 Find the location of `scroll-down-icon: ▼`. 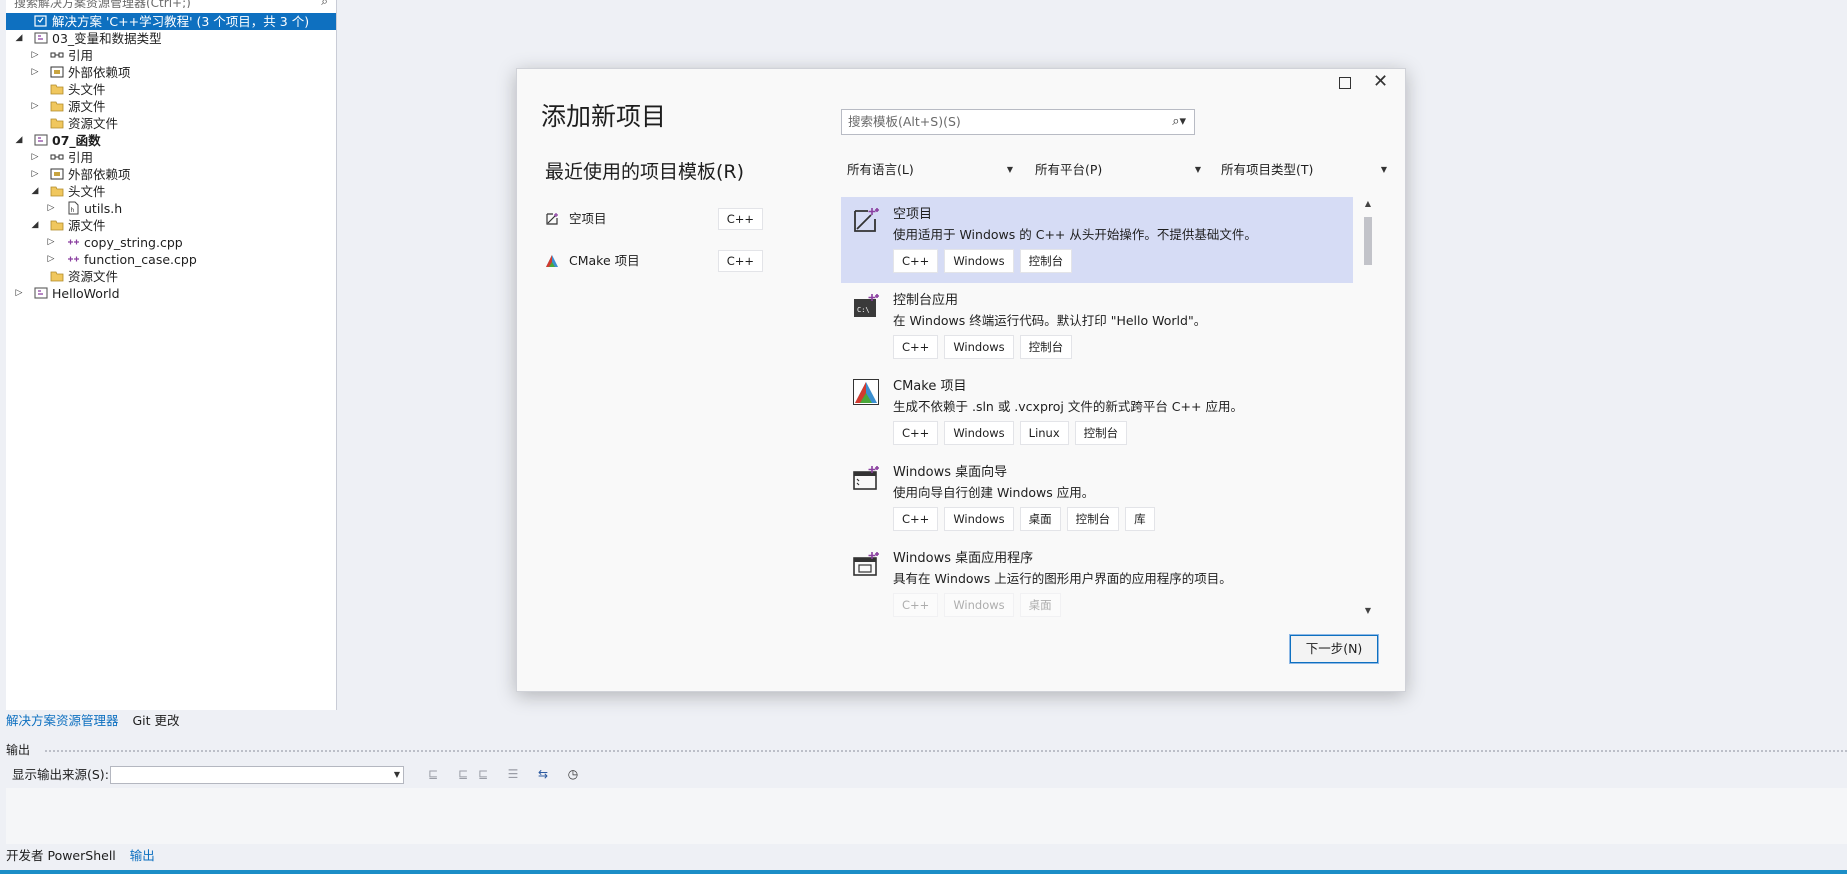

scroll-down-icon: ▼ is located at coordinates (1368, 610).